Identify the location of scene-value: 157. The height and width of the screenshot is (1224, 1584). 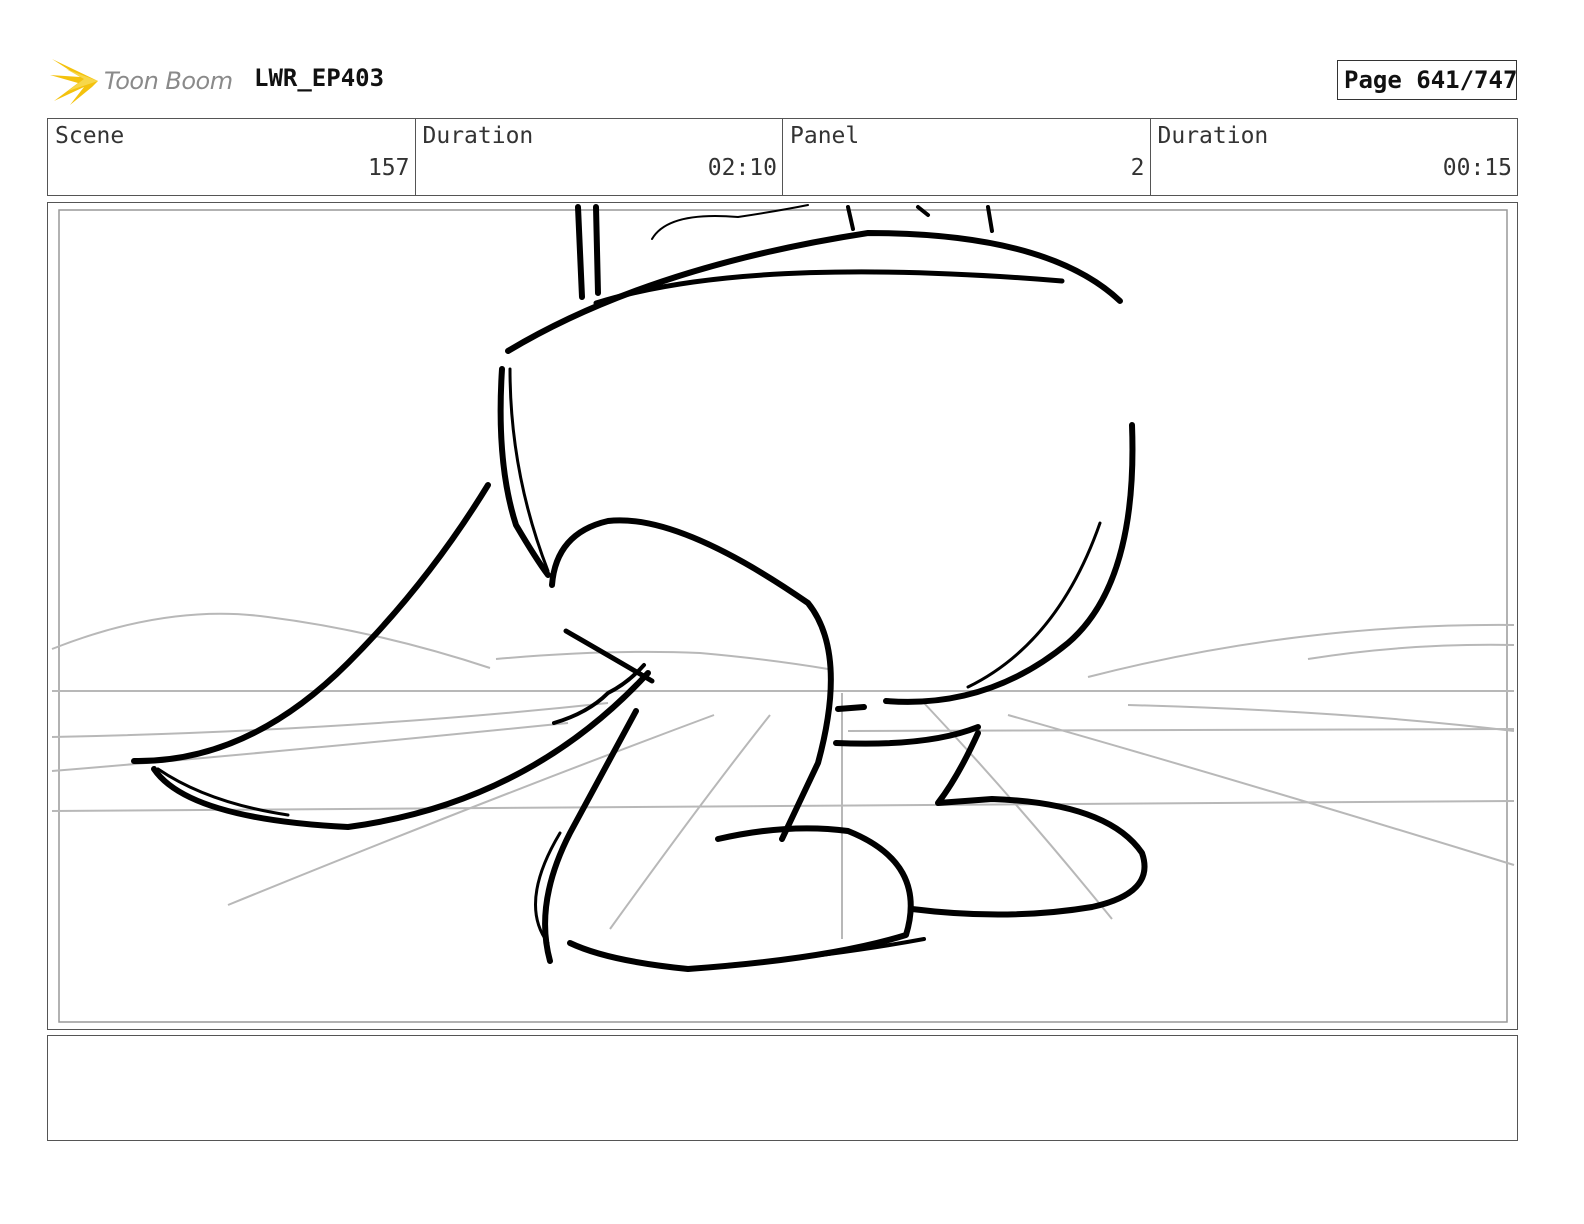
(388, 168).